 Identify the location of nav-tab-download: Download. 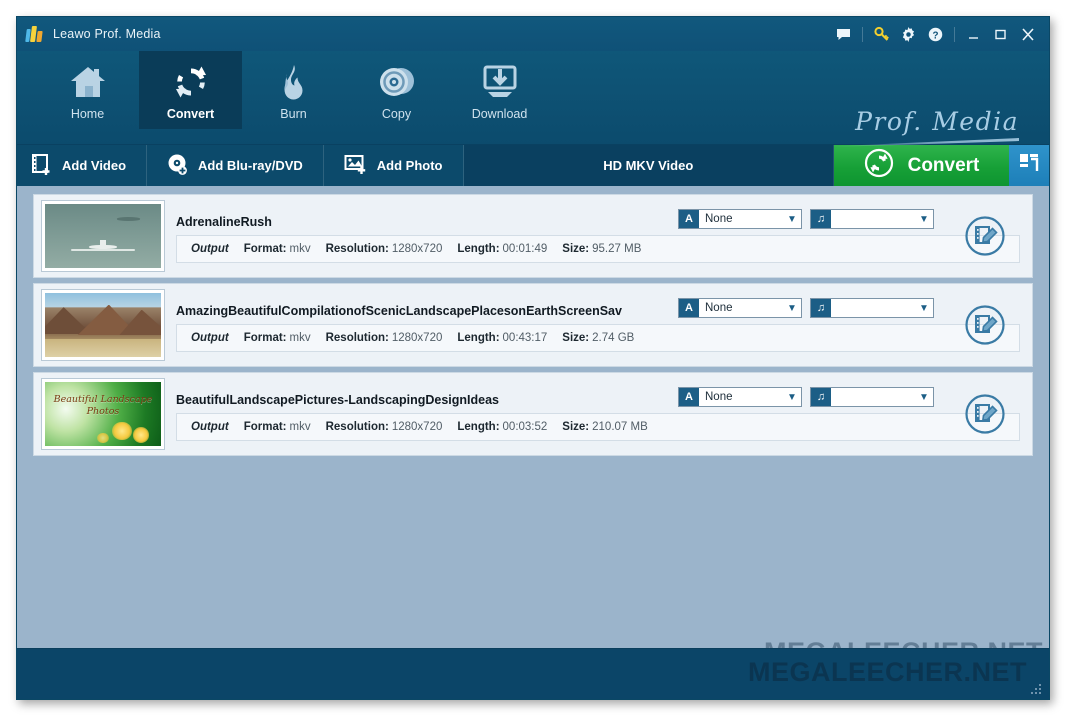
(499, 90).